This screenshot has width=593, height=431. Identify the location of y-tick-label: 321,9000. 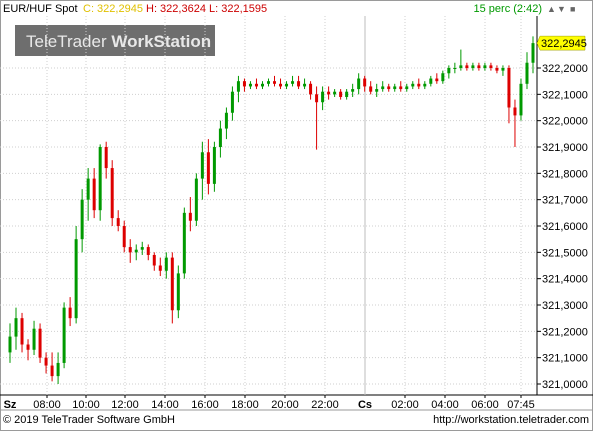
(565, 148).